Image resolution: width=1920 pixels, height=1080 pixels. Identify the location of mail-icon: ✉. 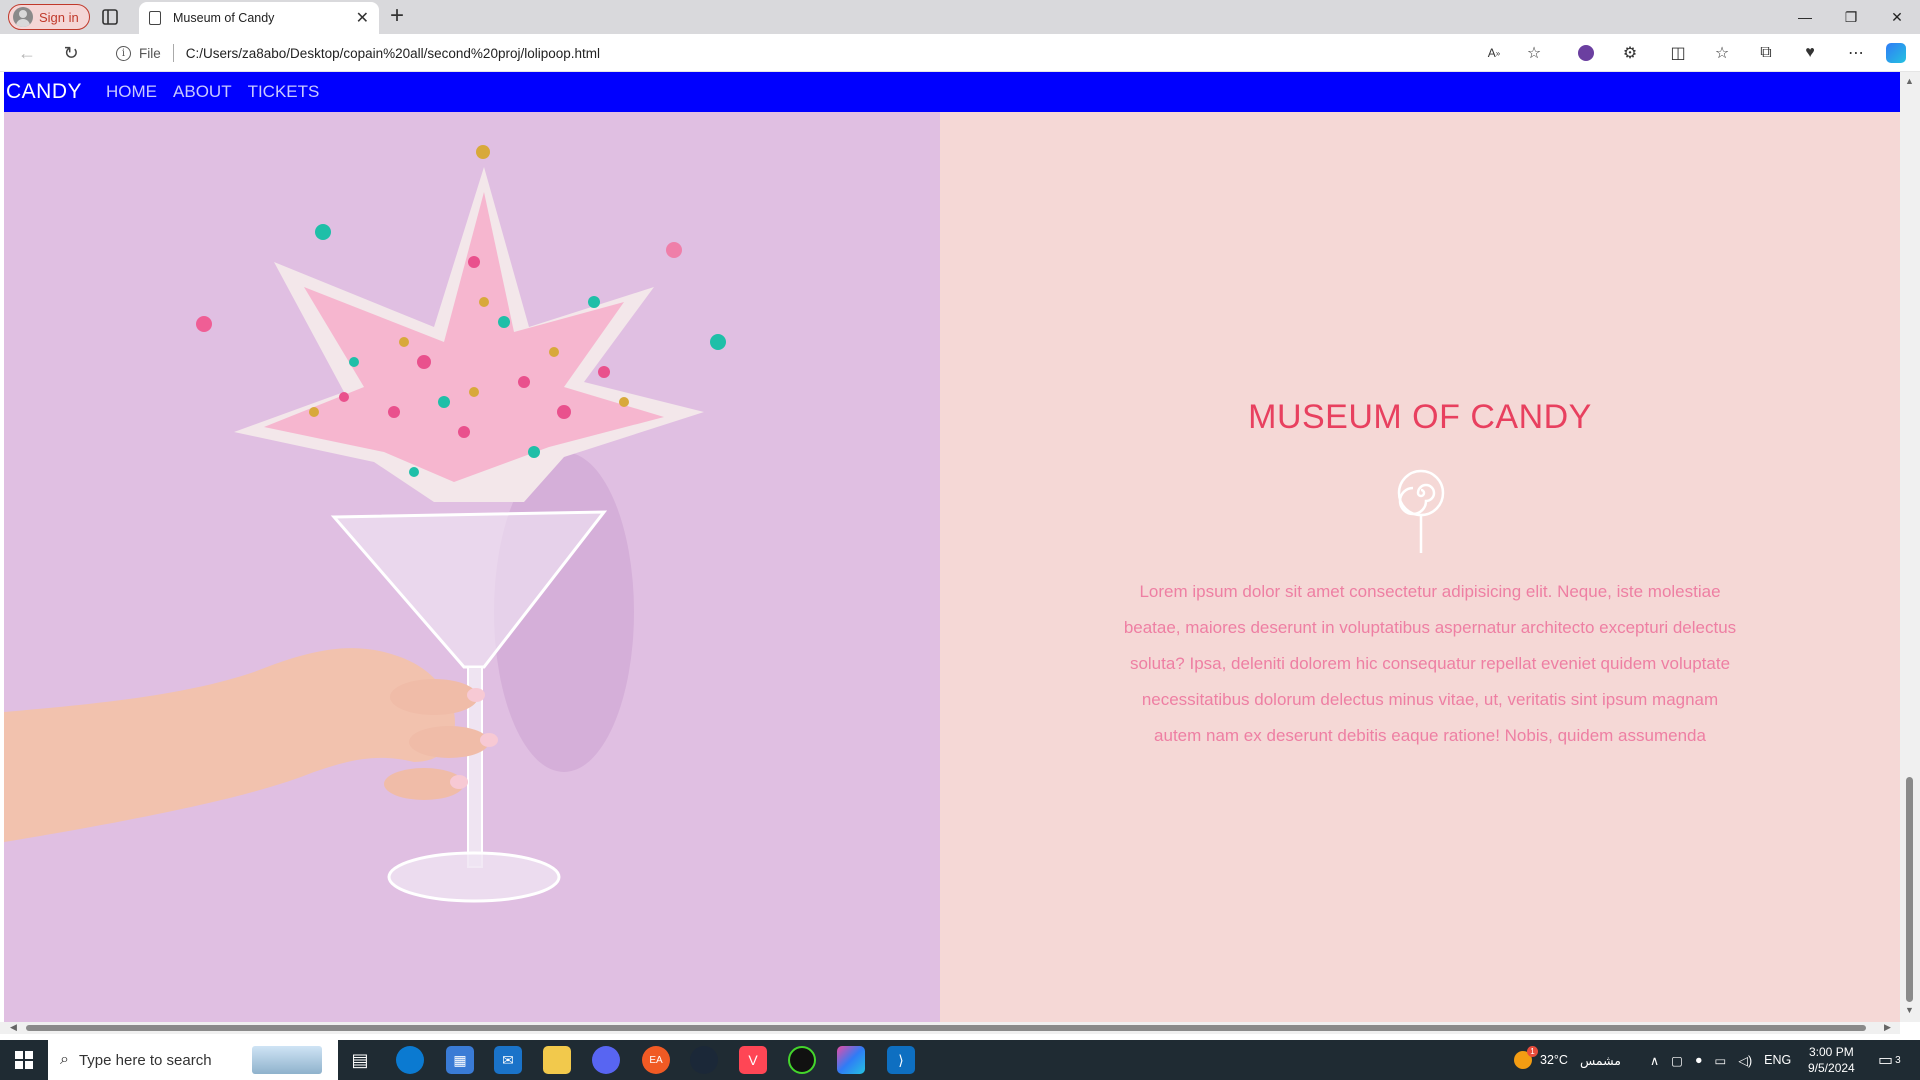
(508, 1060).